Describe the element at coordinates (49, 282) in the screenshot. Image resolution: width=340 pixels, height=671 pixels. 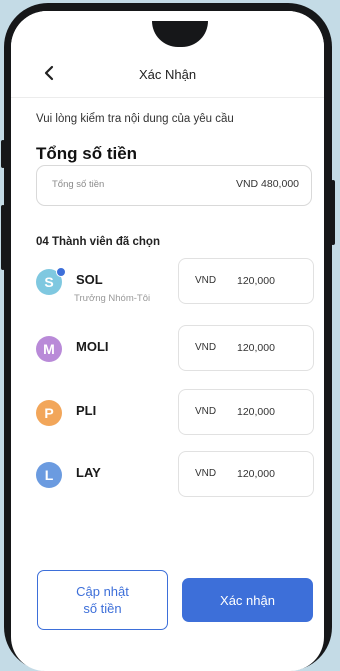
I see `avatar-letter: S` at that location.